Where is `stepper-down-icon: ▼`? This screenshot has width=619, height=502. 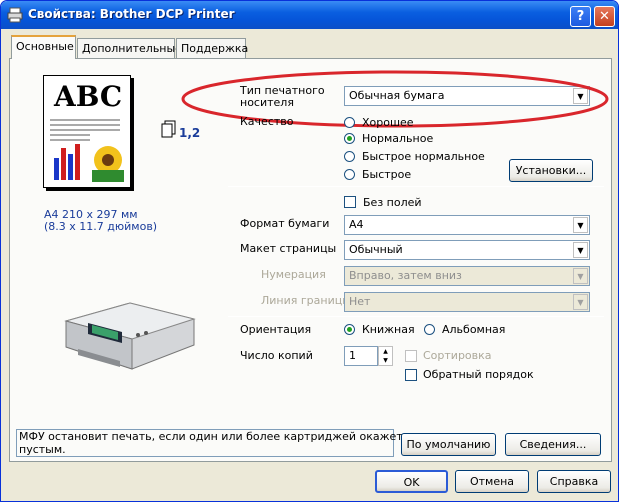 stepper-down-icon: ▼ is located at coordinates (385, 360).